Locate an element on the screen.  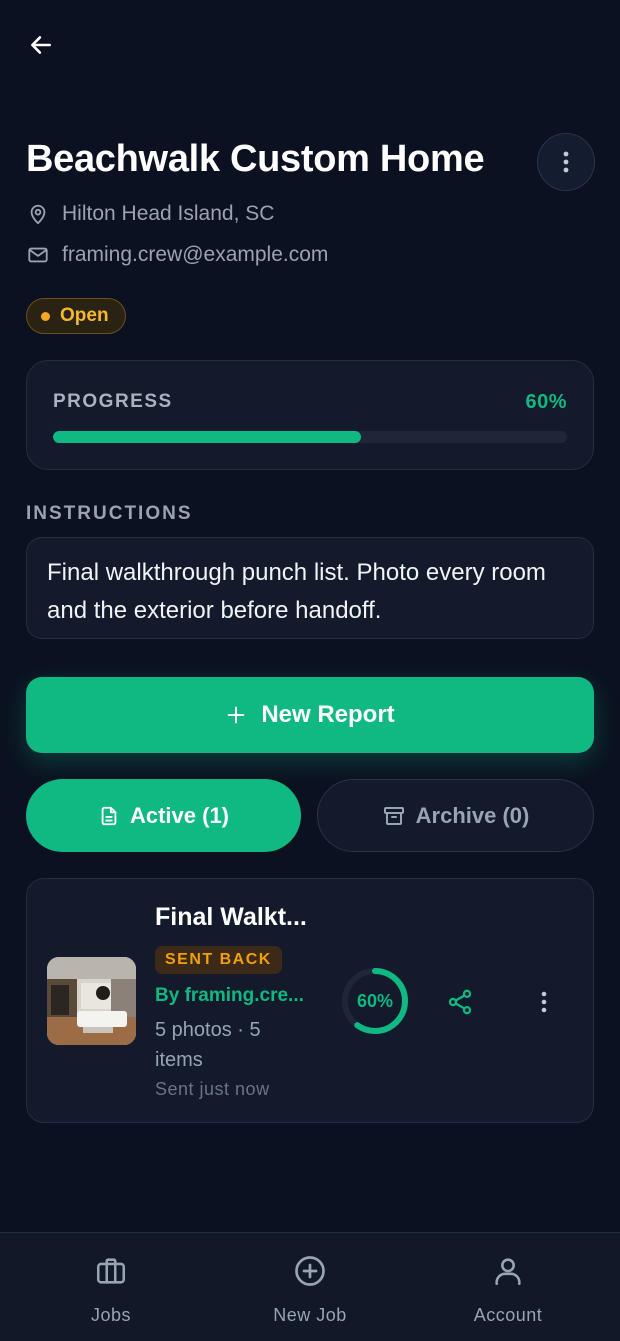
share-icon is located at coordinates (460, 1002).